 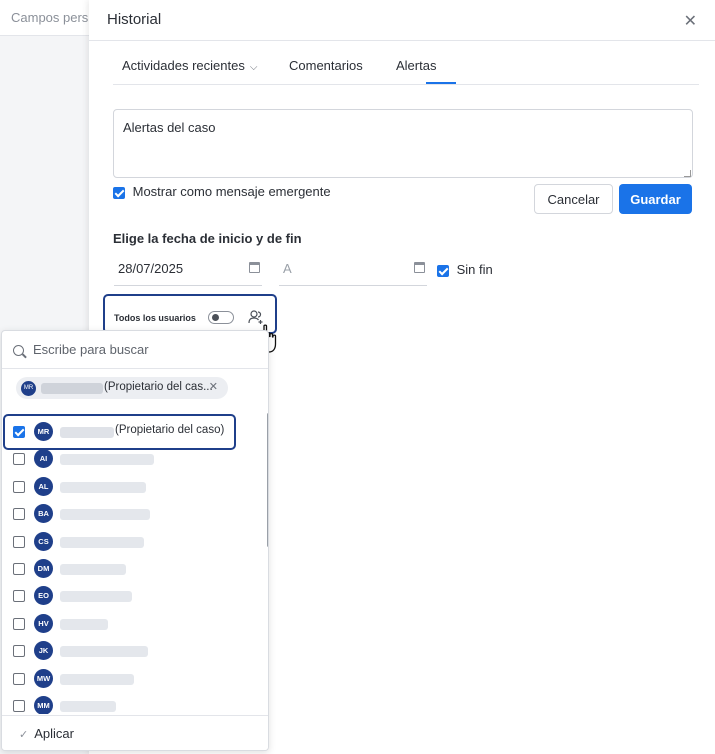 What do you see at coordinates (43, 678) in the screenshot?
I see `avatar: MW` at bounding box center [43, 678].